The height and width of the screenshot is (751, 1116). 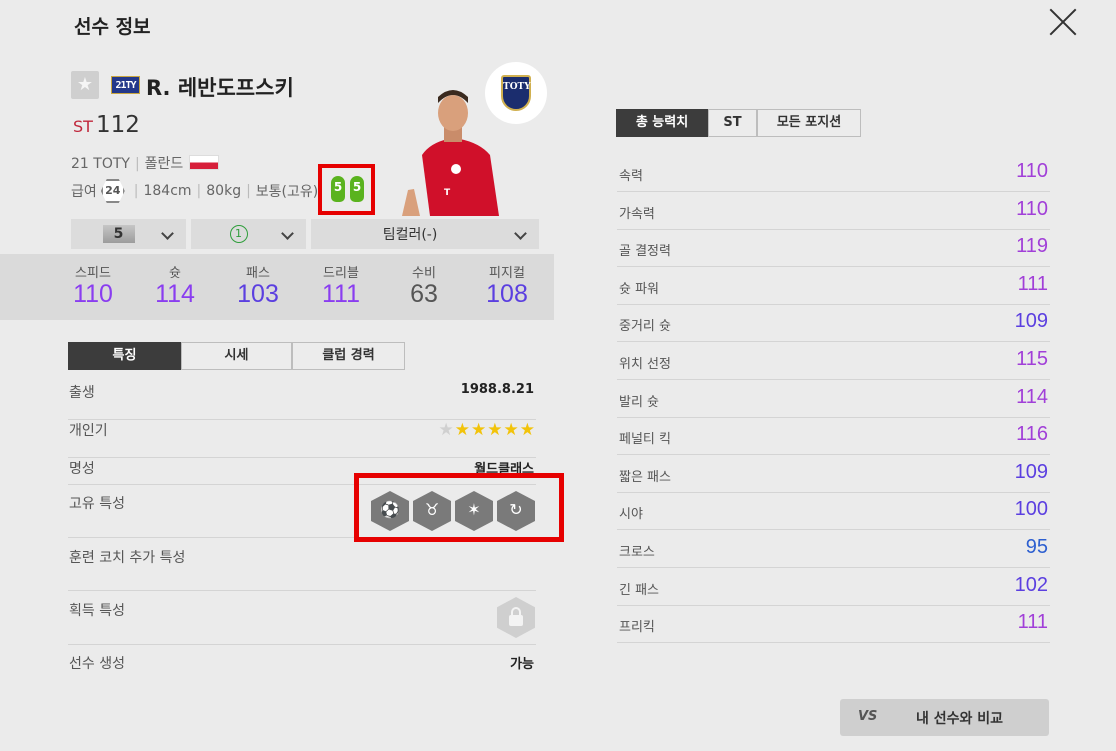 What do you see at coordinates (959, 719) in the screenshot?
I see `compare-label: 내 선수와 비교` at bounding box center [959, 719].